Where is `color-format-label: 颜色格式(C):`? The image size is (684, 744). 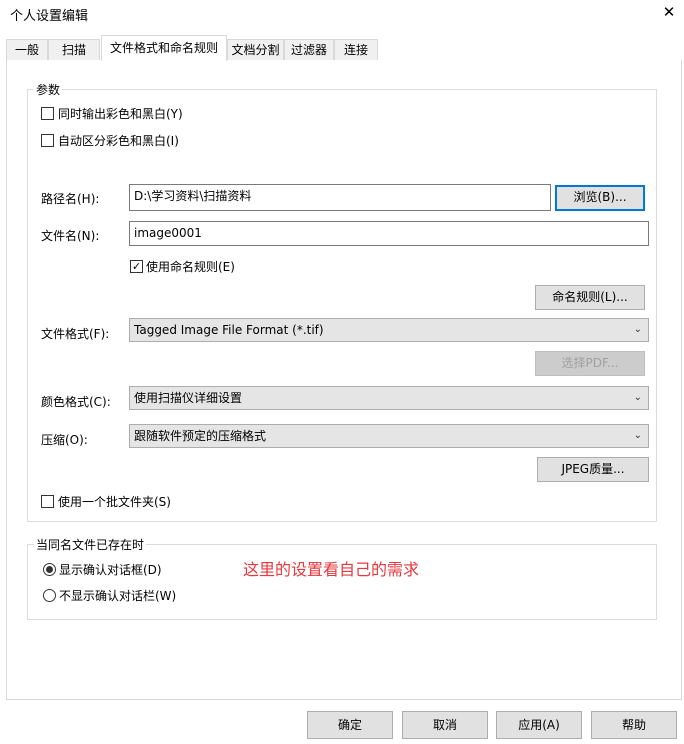 color-format-label: 颜色格式(C): is located at coordinates (76, 402).